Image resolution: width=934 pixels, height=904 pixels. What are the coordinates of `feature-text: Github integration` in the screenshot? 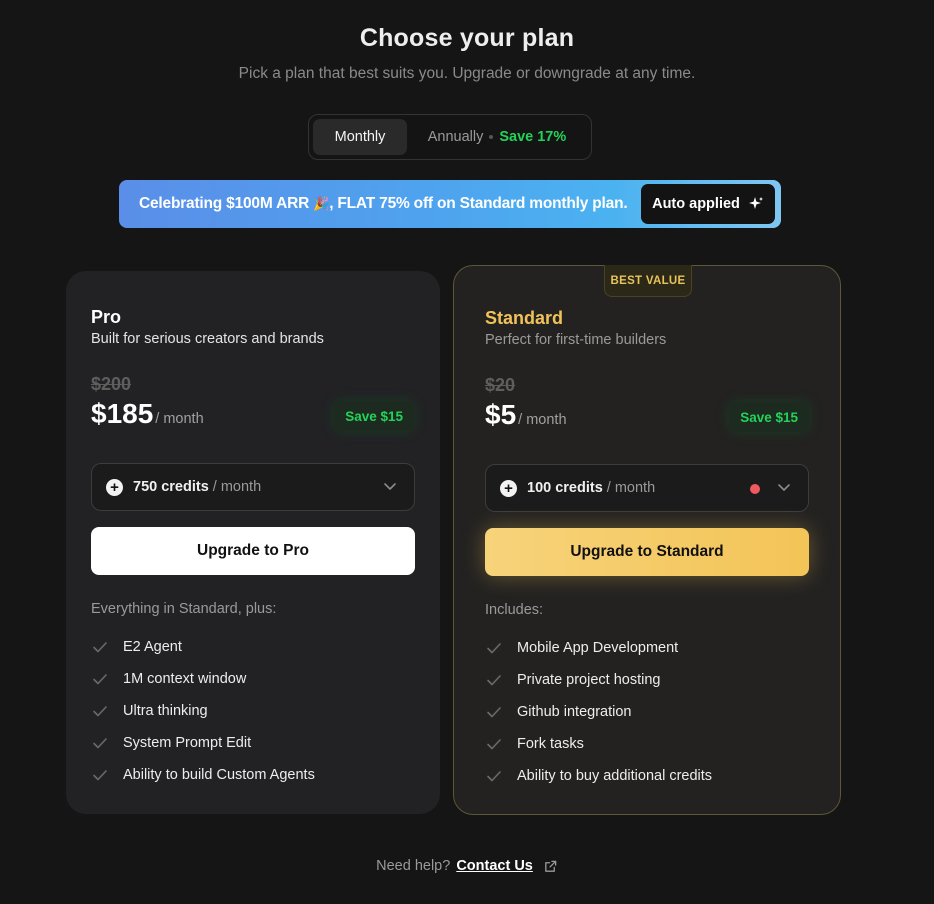 It's located at (574, 712).